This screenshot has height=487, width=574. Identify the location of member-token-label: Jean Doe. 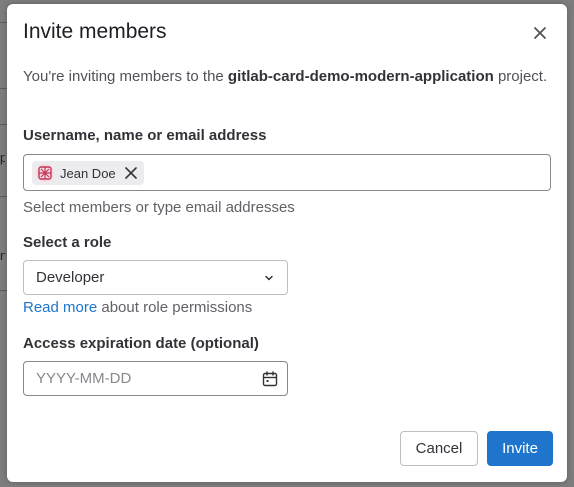
(88, 173).